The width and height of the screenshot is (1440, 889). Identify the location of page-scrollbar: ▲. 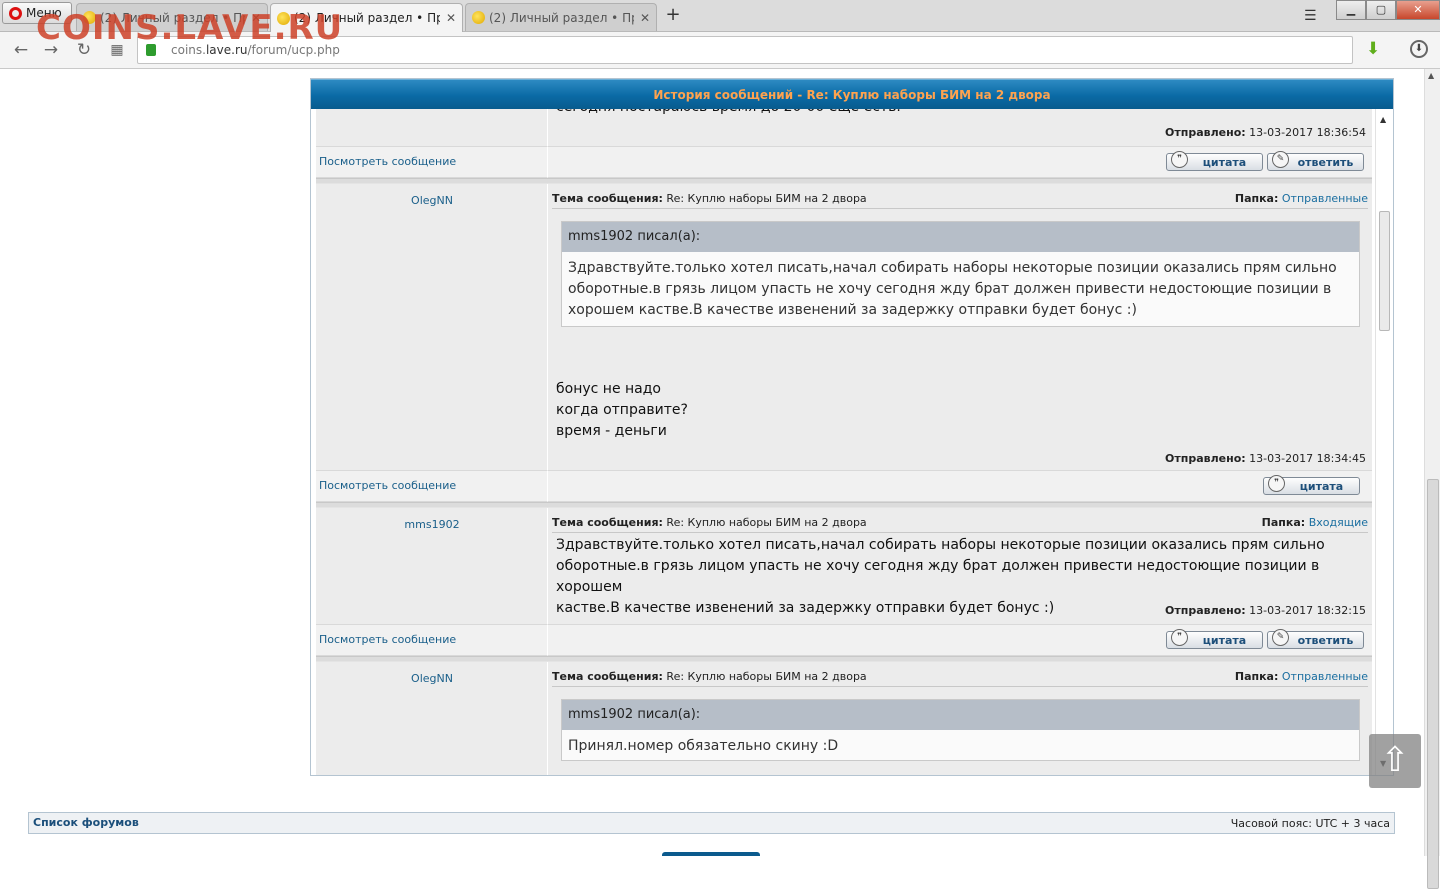
(1432, 479).